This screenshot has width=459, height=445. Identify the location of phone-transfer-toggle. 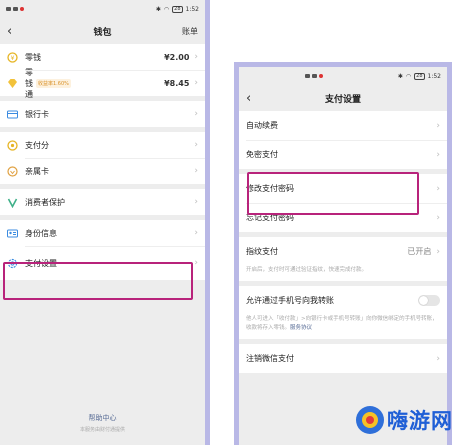
(429, 300).